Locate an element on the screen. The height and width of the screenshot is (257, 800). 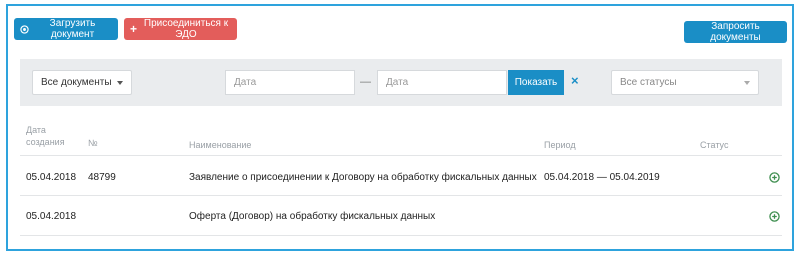
clear-filter-icon: × is located at coordinates (575, 80).